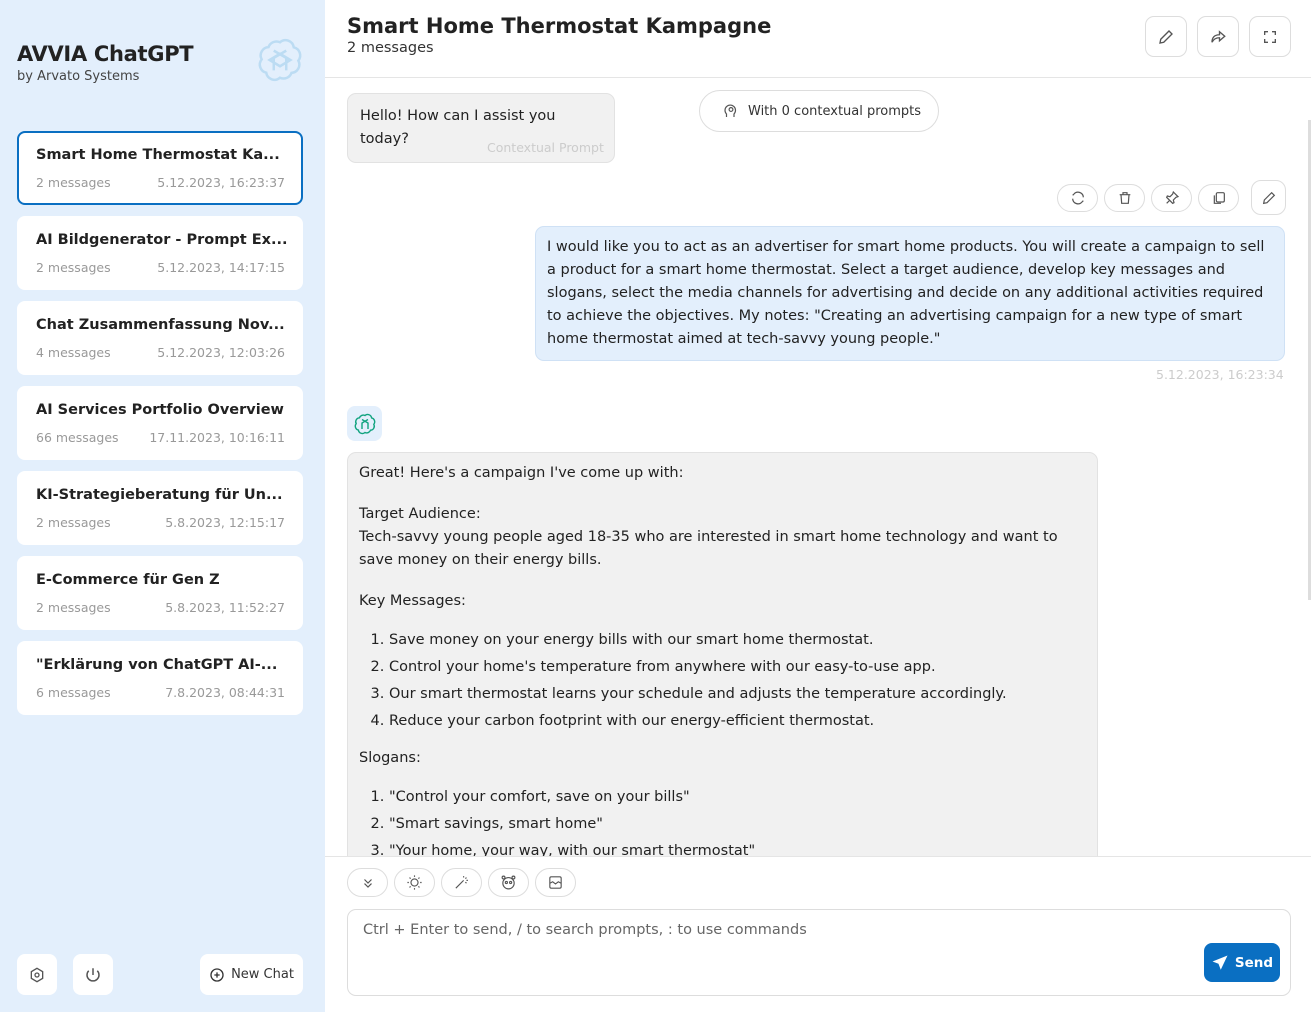  I want to click on image-icon, so click(555, 882).